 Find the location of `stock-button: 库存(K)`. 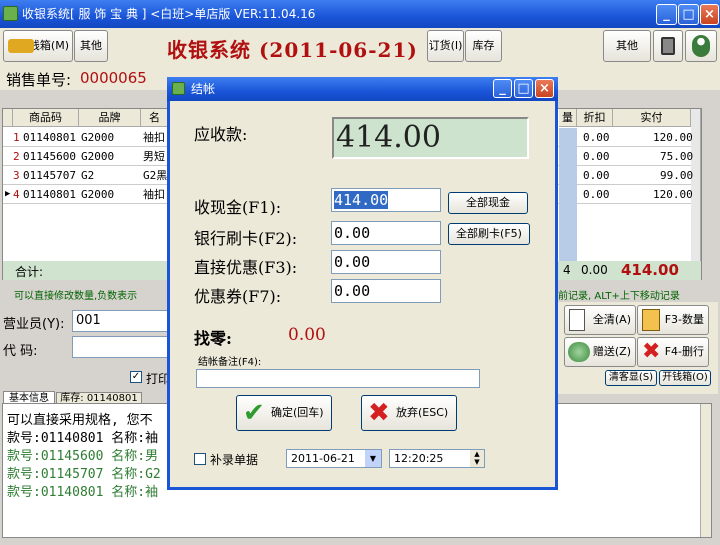

stock-button: 库存(K) is located at coordinates (483, 56).